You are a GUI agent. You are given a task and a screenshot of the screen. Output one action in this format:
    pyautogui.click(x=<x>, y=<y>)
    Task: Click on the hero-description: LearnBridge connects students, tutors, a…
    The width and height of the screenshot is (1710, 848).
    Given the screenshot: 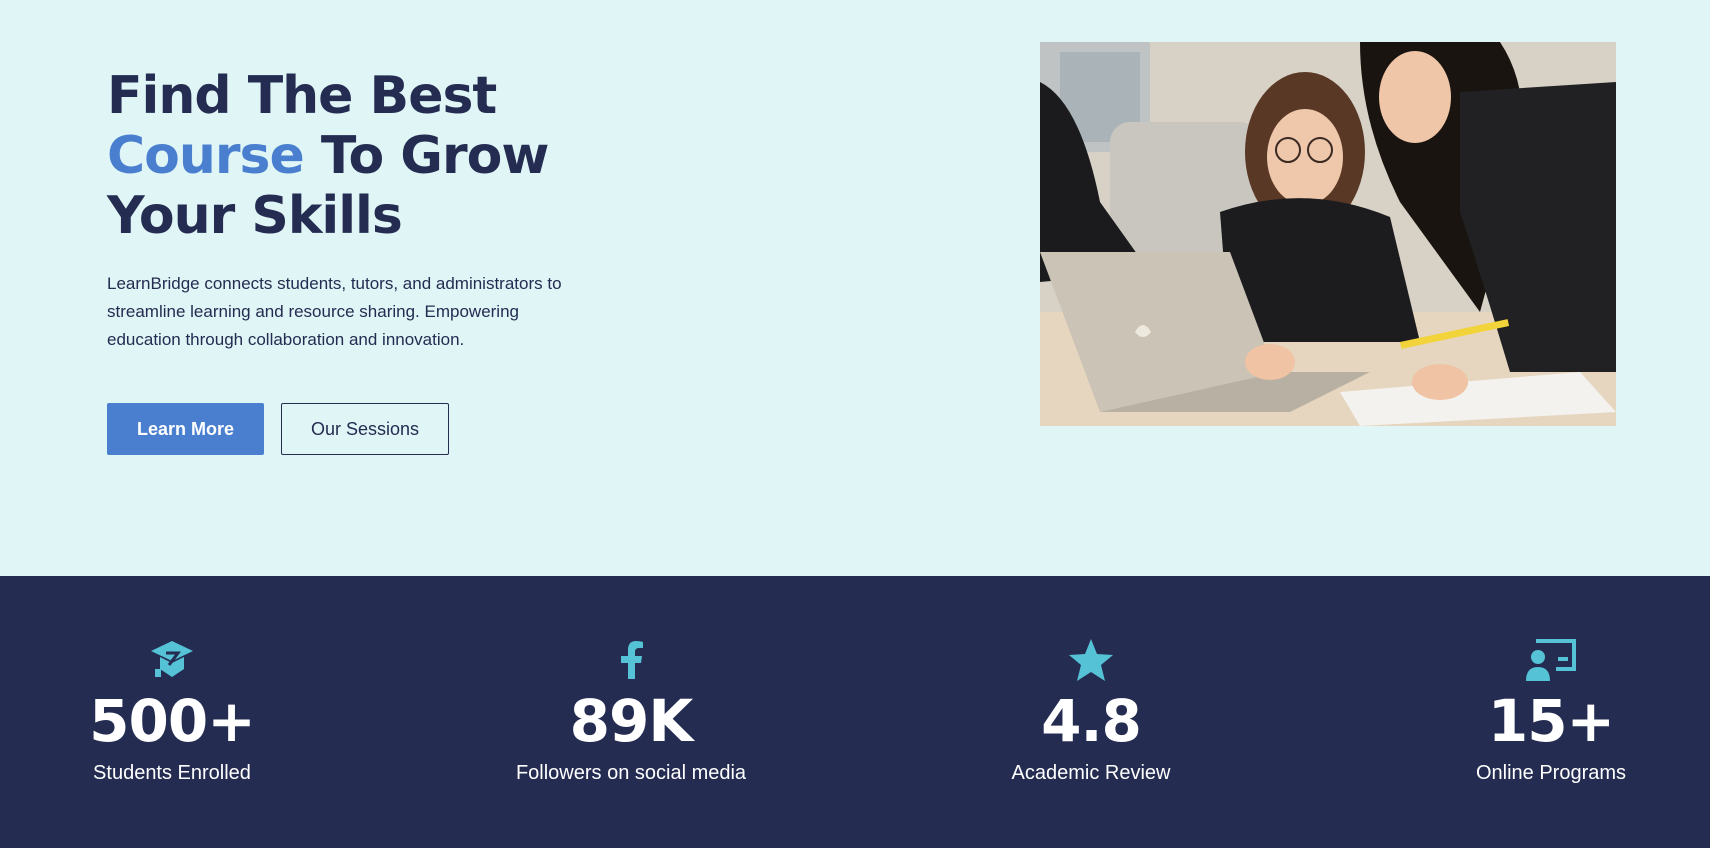 What is the action you would take?
    pyautogui.click(x=334, y=311)
    